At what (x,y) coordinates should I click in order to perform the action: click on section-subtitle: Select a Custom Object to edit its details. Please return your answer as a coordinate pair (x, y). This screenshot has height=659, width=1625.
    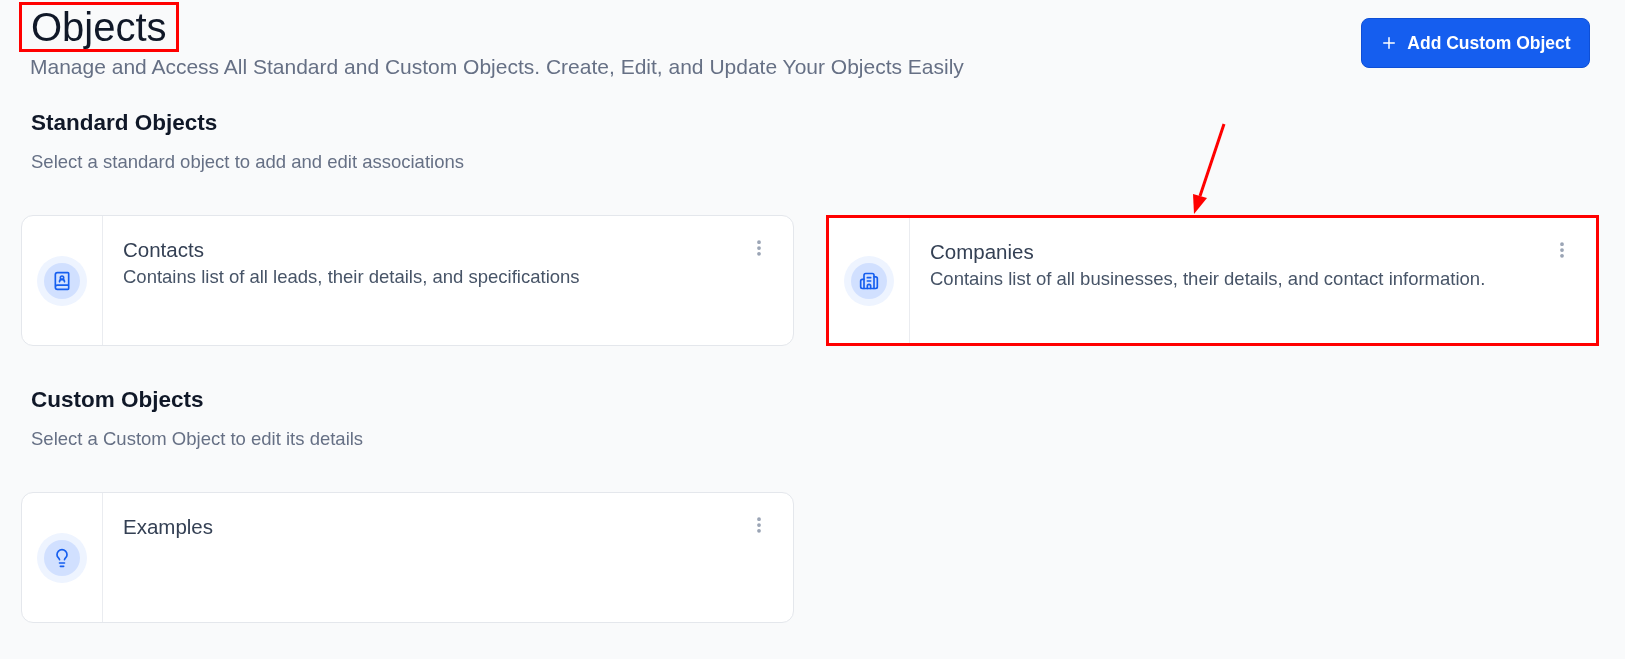
    Looking at the image, I should click on (197, 439).